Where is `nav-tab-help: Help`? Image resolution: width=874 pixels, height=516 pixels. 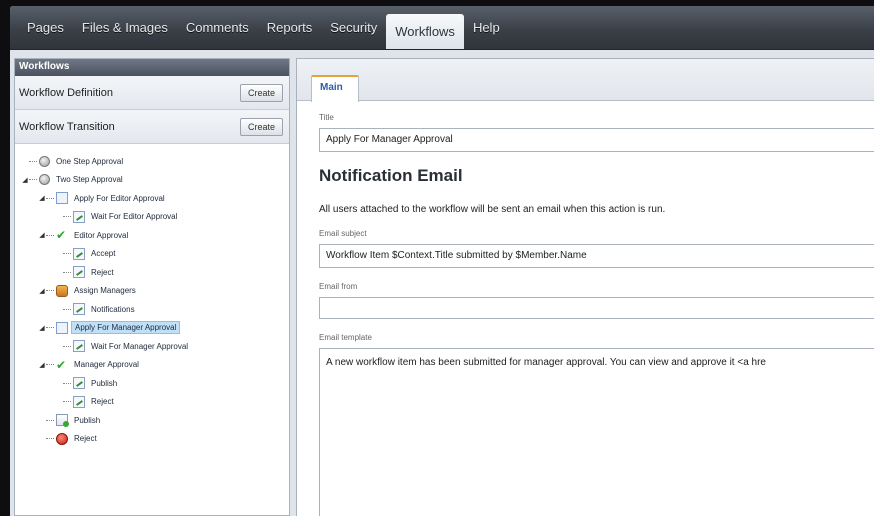 nav-tab-help: Help is located at coordinates (486, 27).